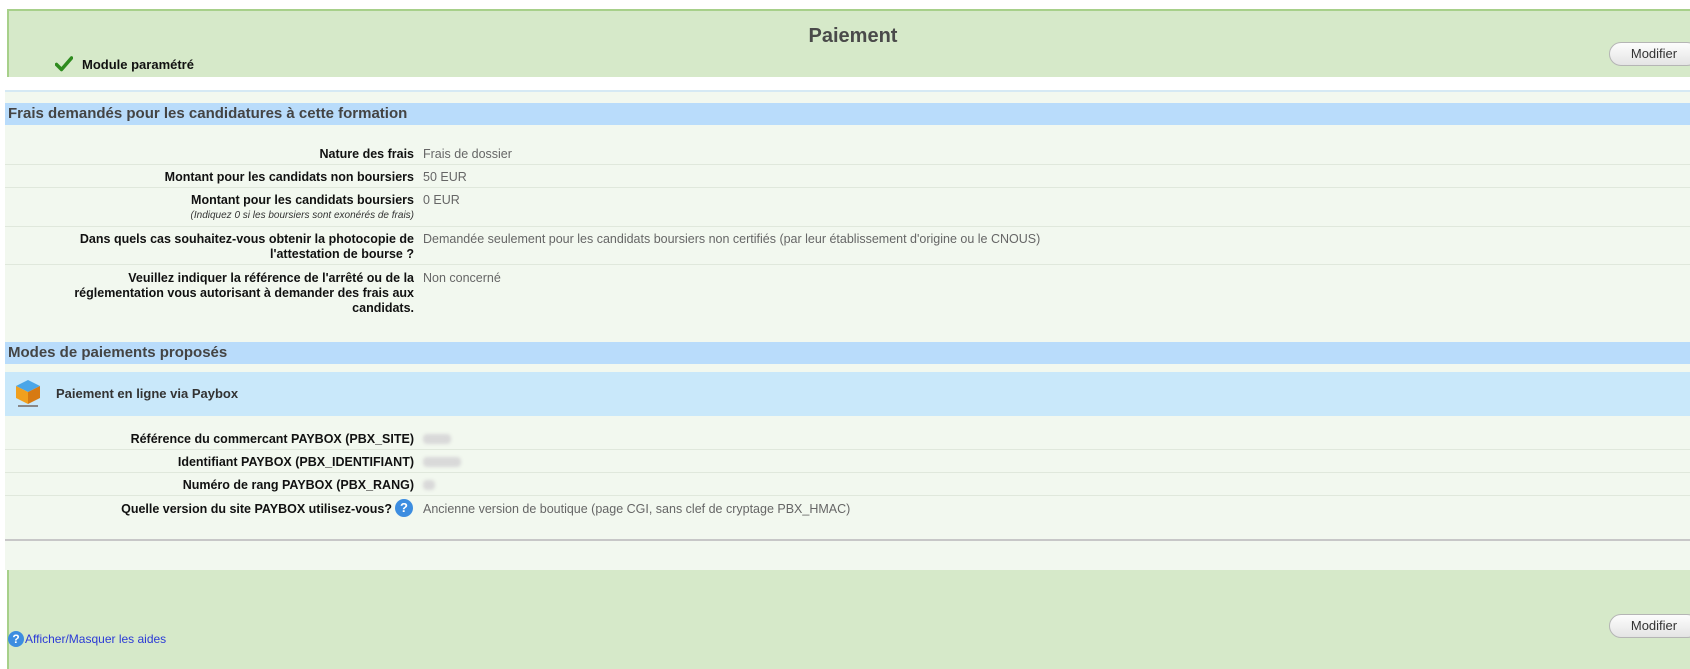  I want to click on module-status: Module paramétré, so click(124, 64).